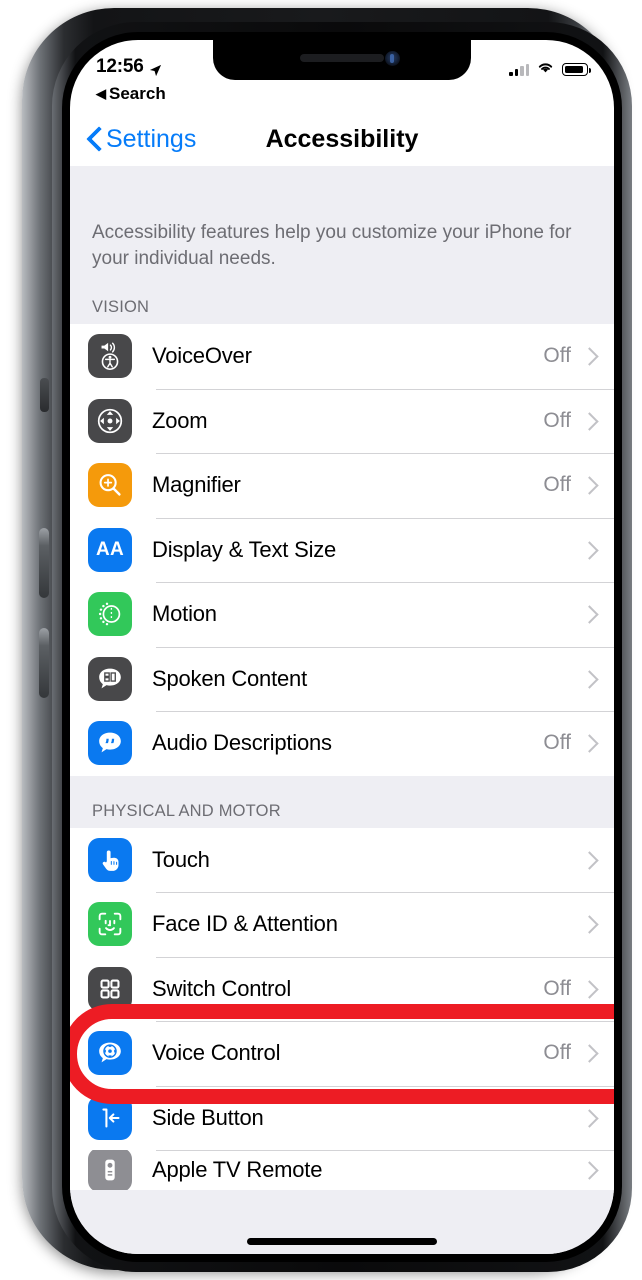 This screenshot has width=642, height=1280. What do you see at coordinates (208, 1117) in the screenshot?
I see `row-label: Side Button` at bounding box center [208, 1117].